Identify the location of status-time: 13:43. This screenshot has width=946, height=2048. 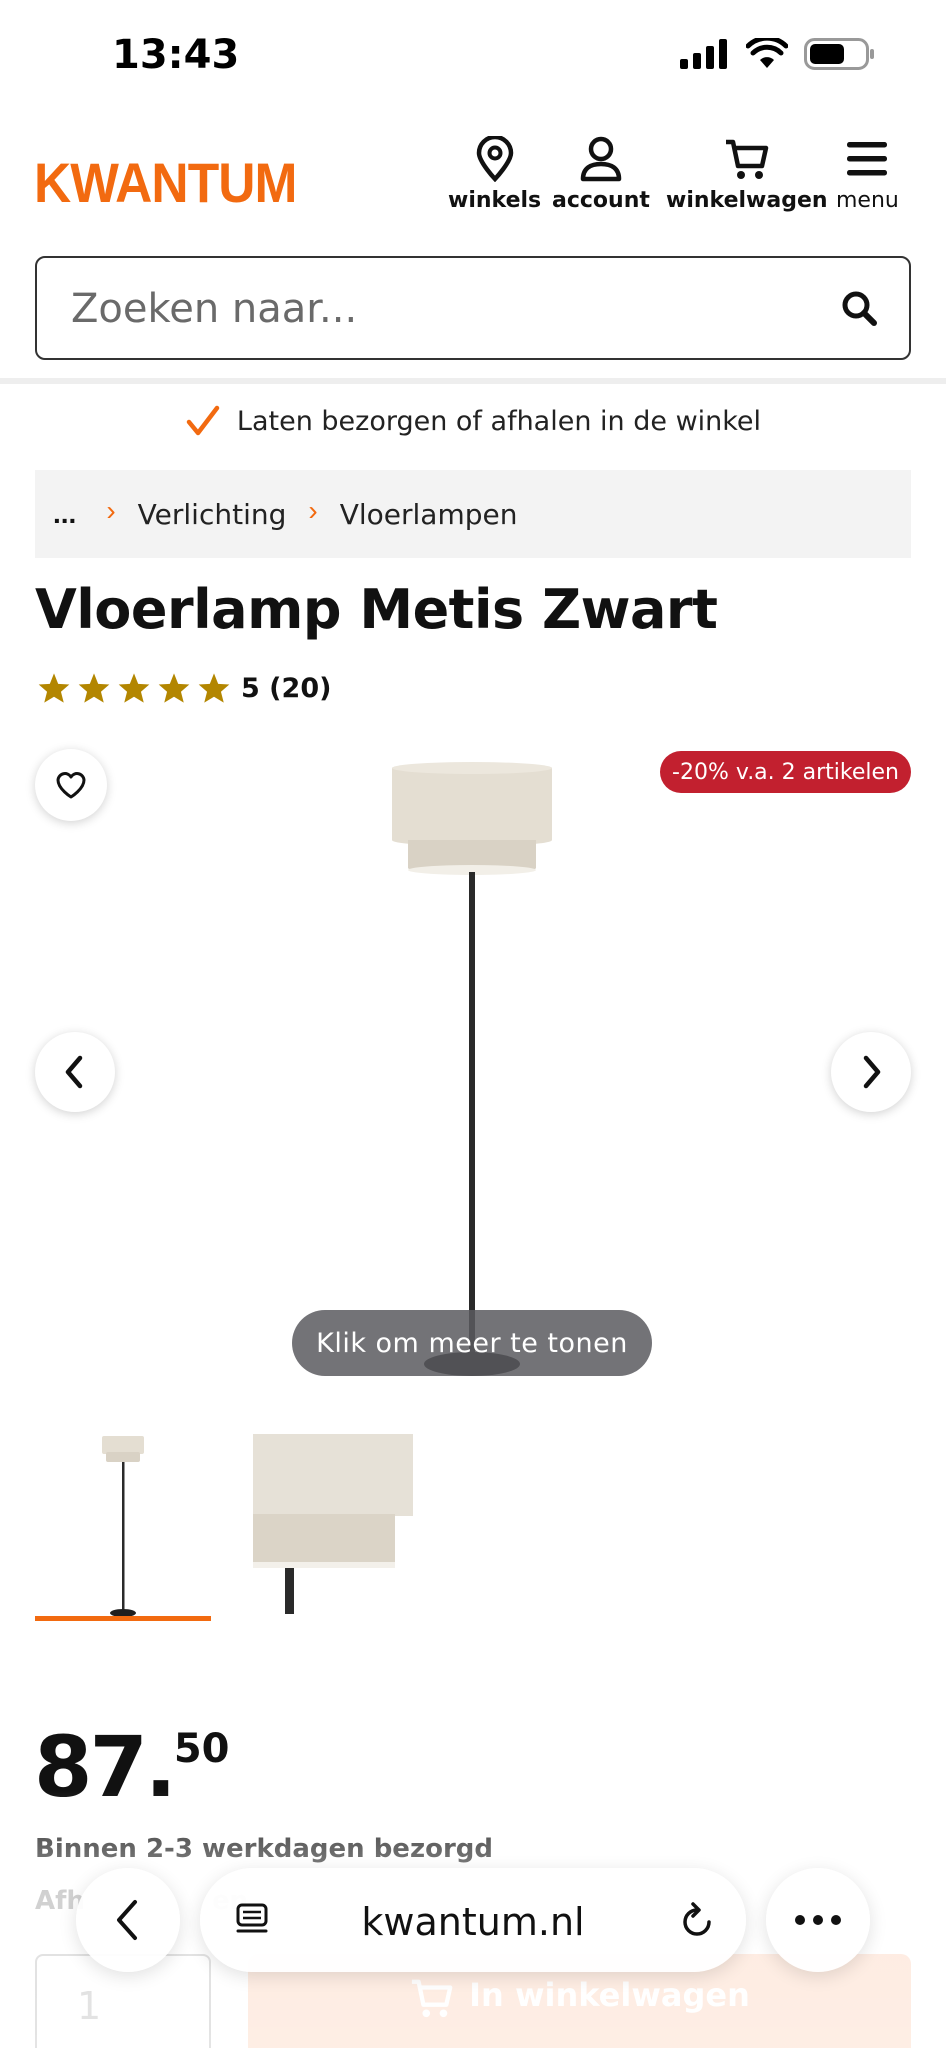
(176, 55).